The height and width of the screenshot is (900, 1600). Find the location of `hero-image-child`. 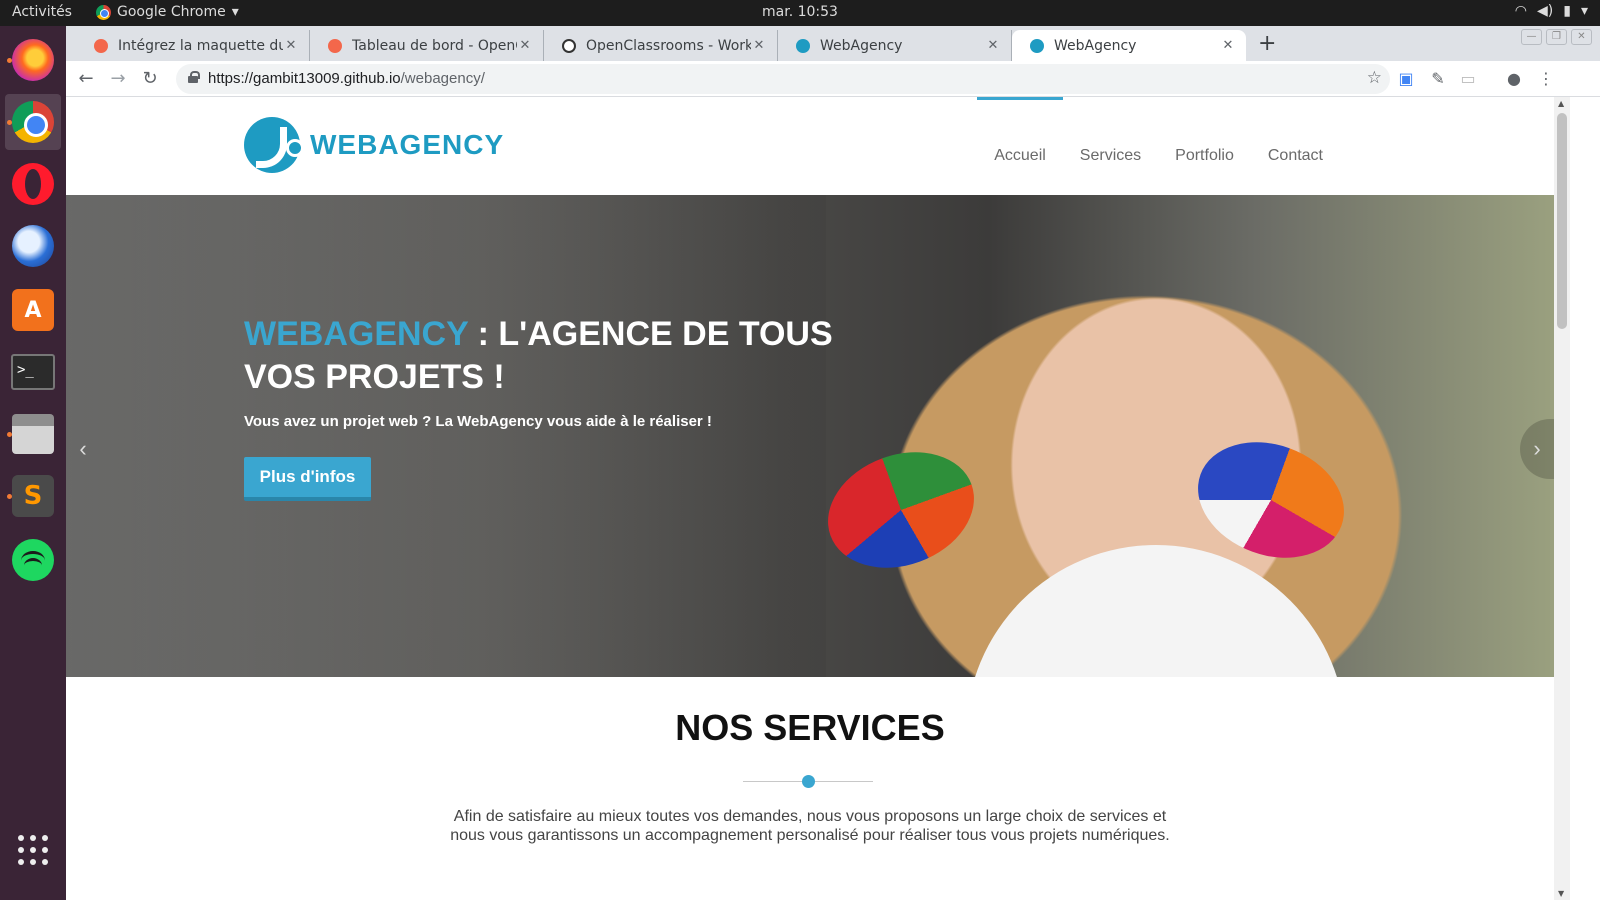

hero-image-child is located at coordinates (1156, 611).